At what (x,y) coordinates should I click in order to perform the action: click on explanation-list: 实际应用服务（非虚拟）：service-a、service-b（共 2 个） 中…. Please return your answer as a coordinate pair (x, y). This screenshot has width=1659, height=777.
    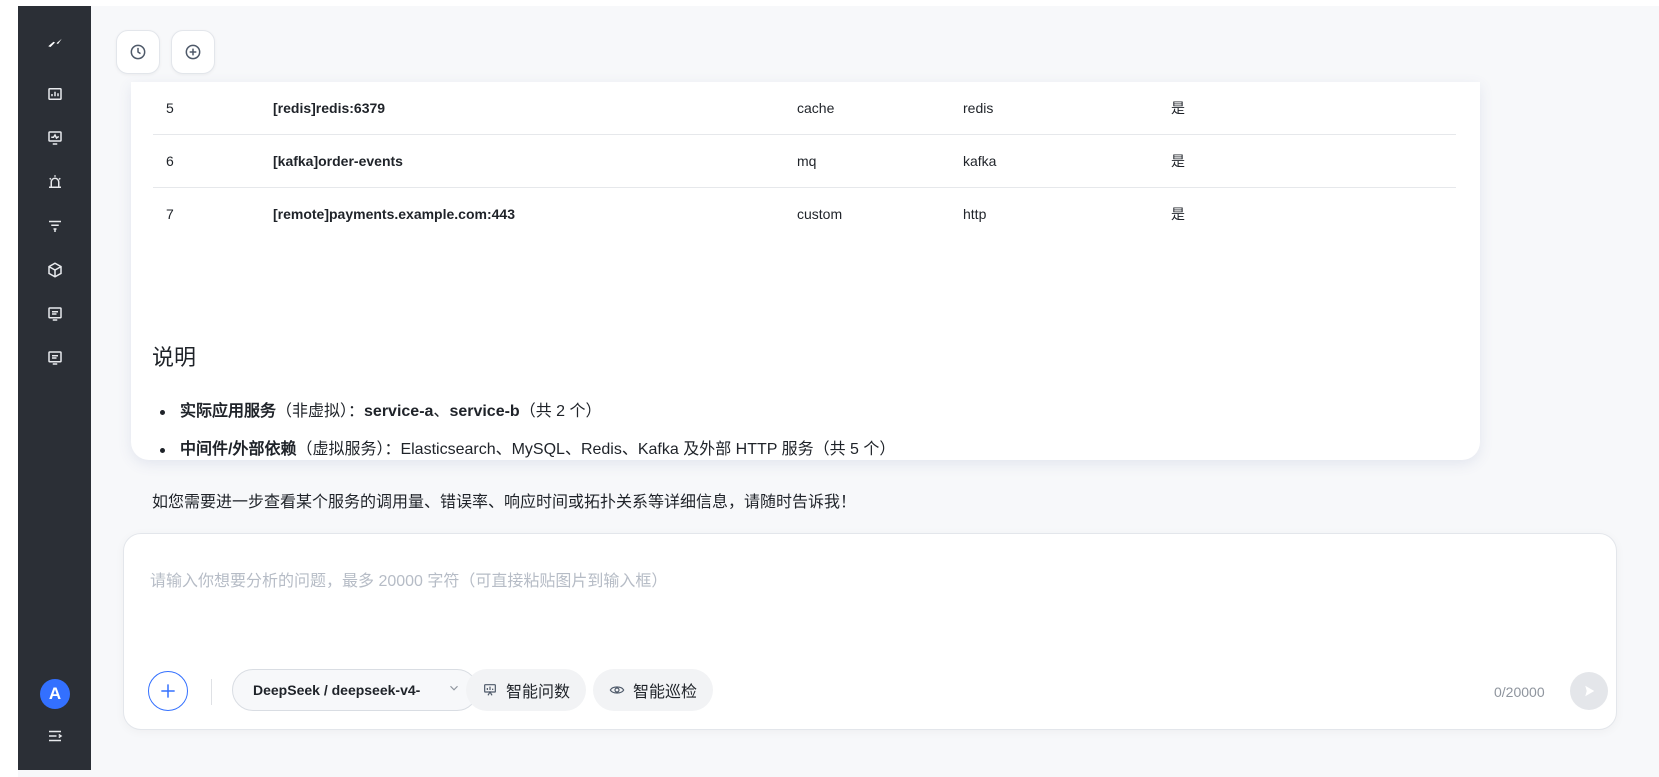
    Looking at the image, I should click on (802, 438).